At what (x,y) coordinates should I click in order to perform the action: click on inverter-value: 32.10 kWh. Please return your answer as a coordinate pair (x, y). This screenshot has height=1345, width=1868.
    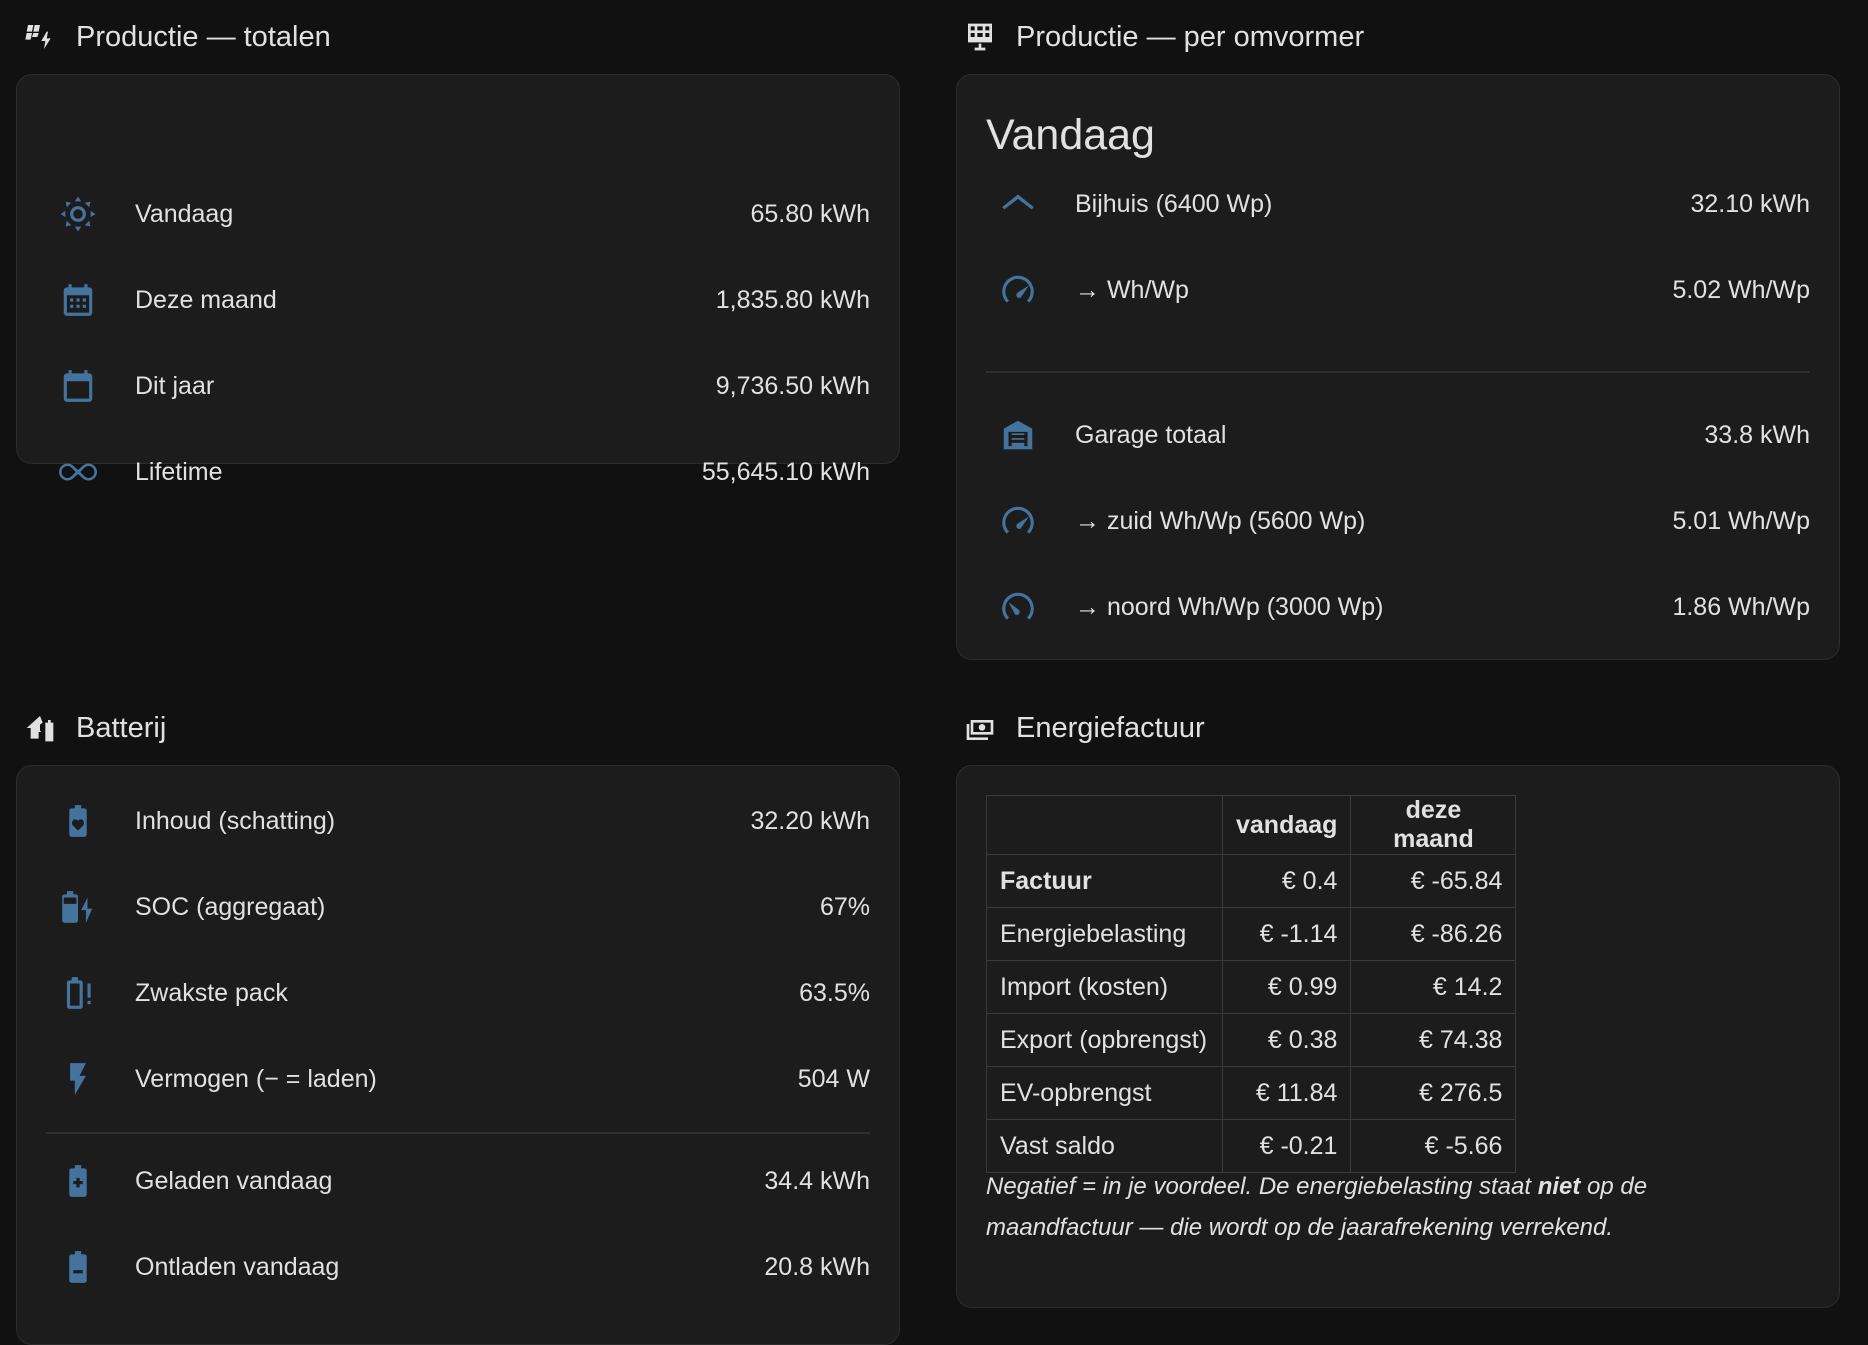
    Looking at the image, I should click on (1750, 203).